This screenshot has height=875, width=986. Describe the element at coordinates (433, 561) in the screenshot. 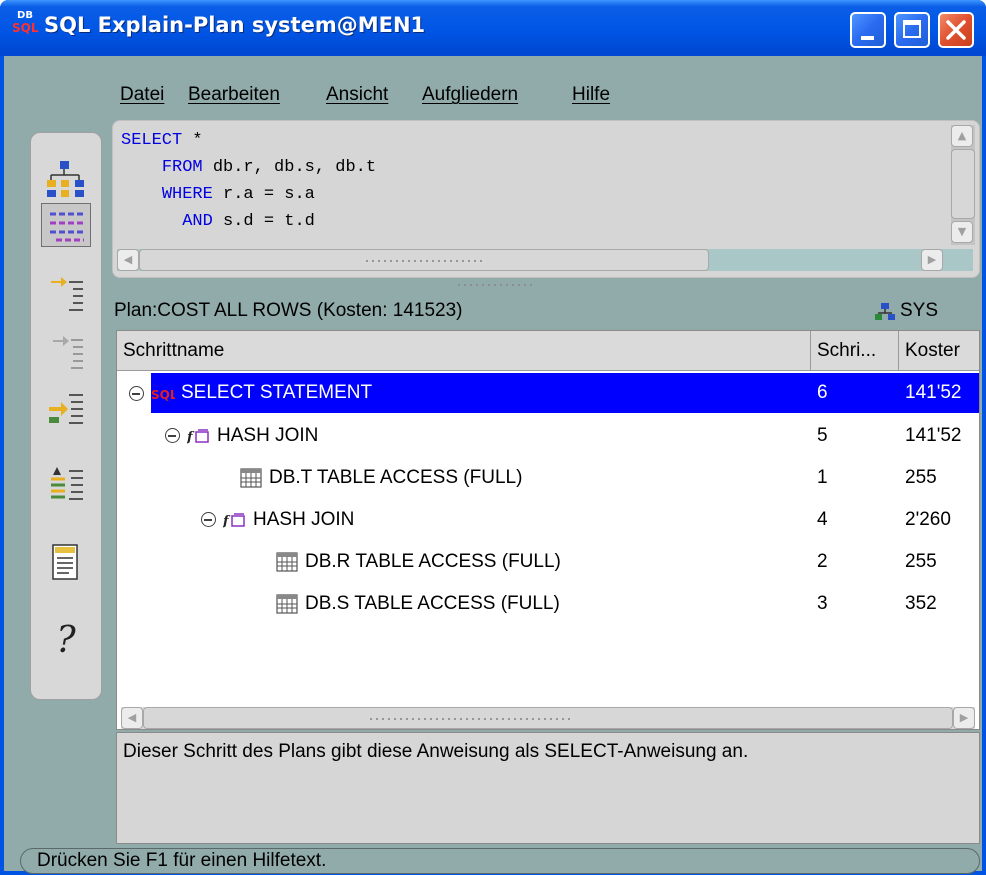

I see `step-name: DB.R TABLE ACCESS (FULL)` at that location.